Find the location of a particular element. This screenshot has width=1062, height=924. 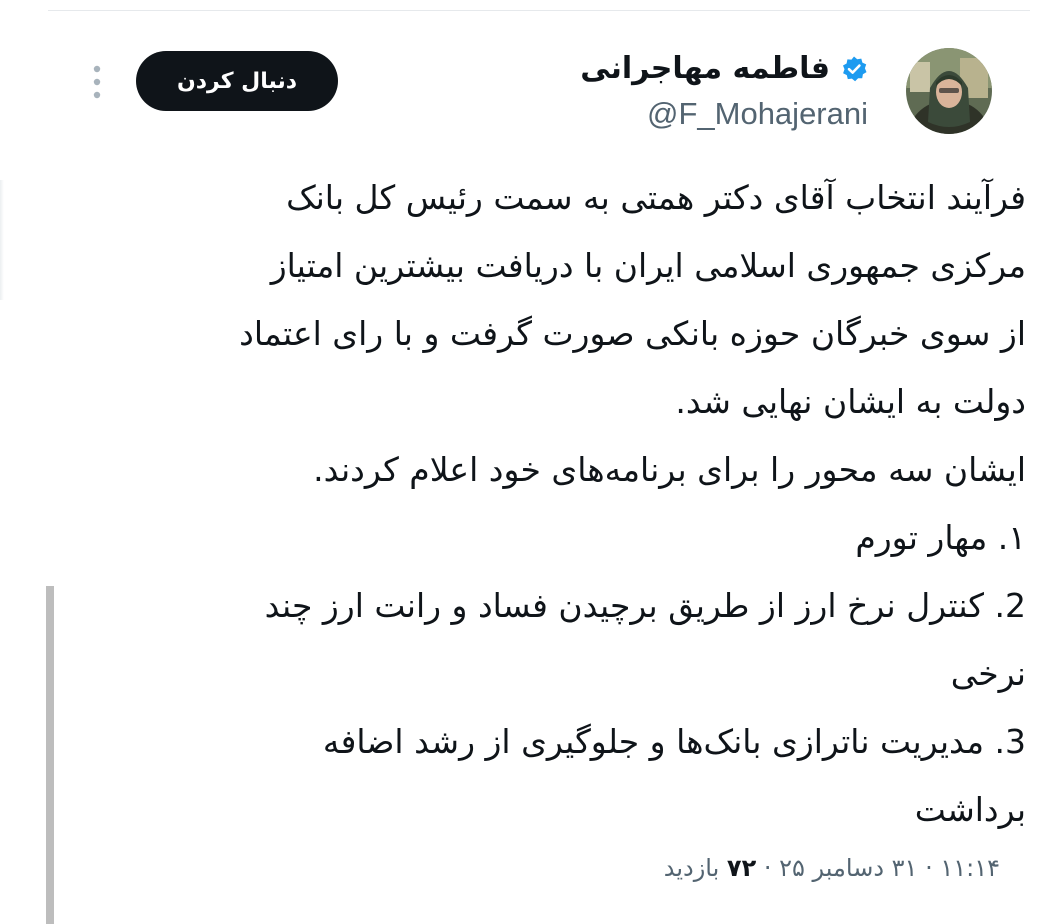

tweet-time: ۱۱:۱۴ is located at coordinates (970, 868).